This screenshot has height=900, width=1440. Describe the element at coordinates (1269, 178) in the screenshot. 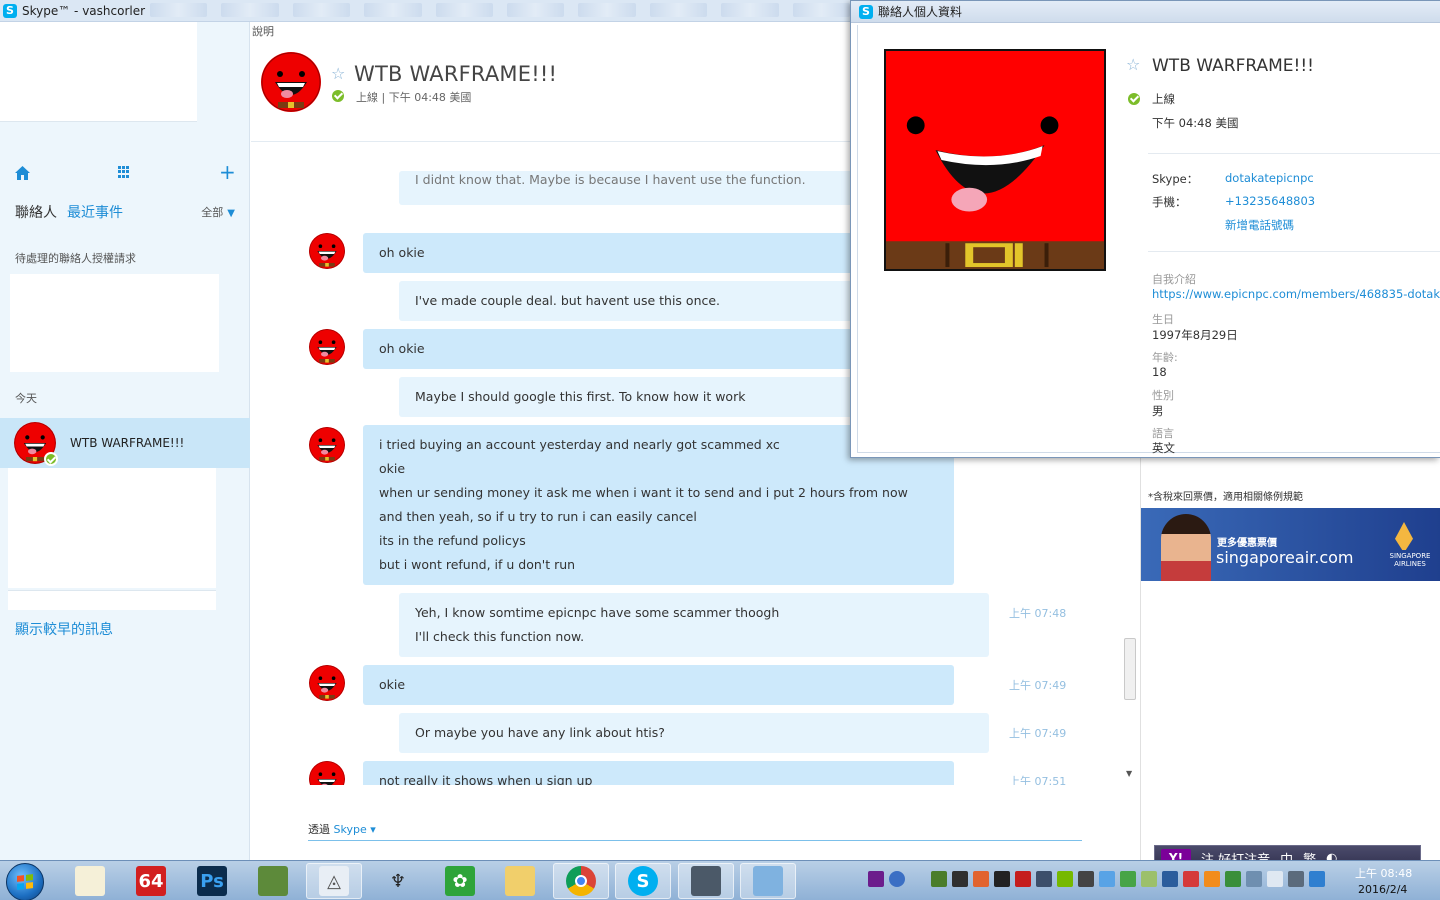

I see `skype-id: dotakatepicnpc` at that location.